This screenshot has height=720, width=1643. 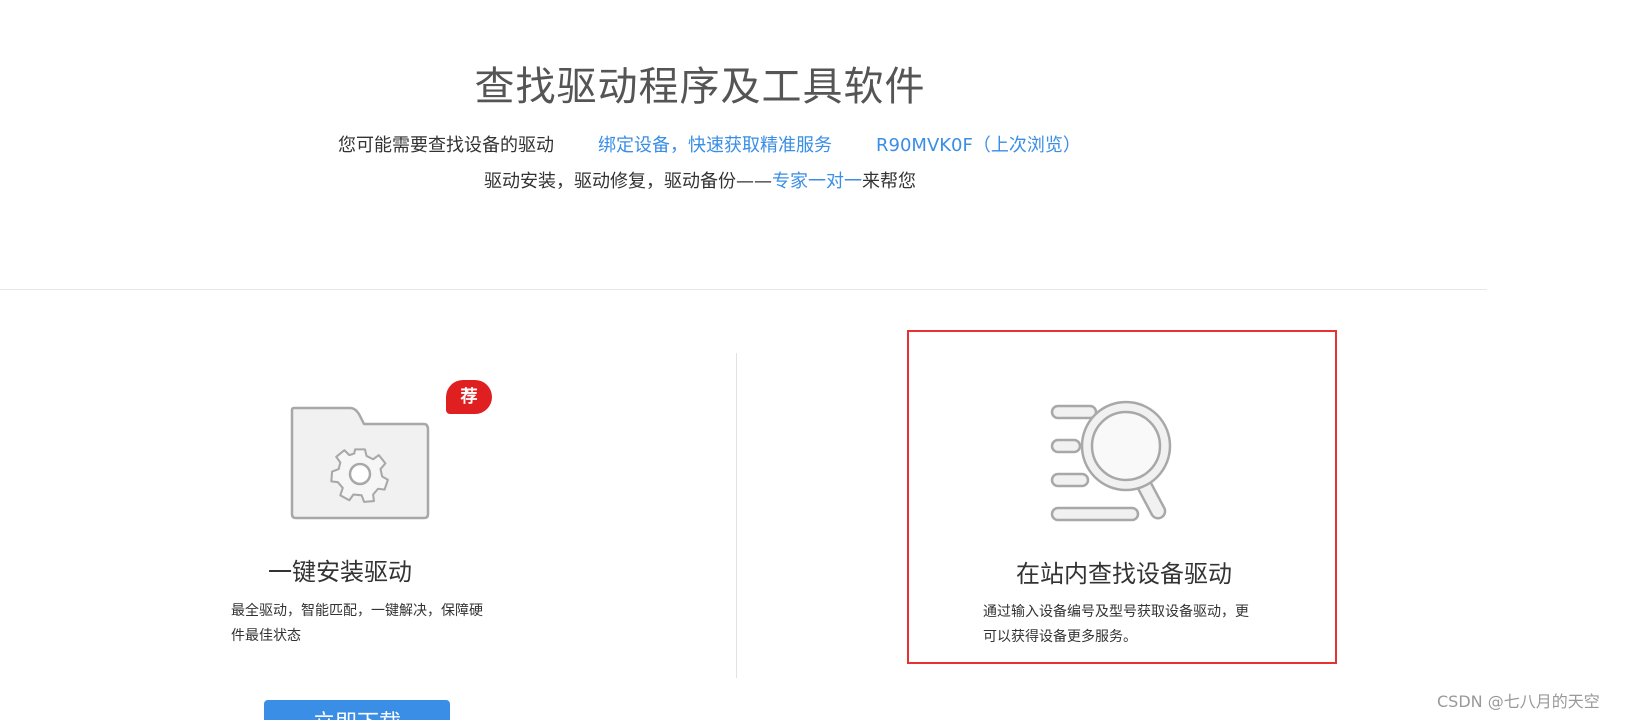 I want to click on card-divider, so click(x=736, y=515).